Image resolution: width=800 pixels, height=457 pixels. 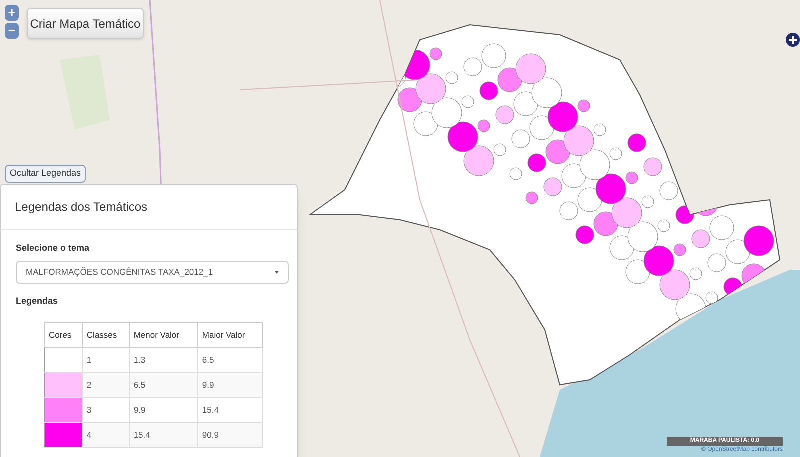 I want to click on theme-label: Selecione o tema, so click(x=53, y=248).